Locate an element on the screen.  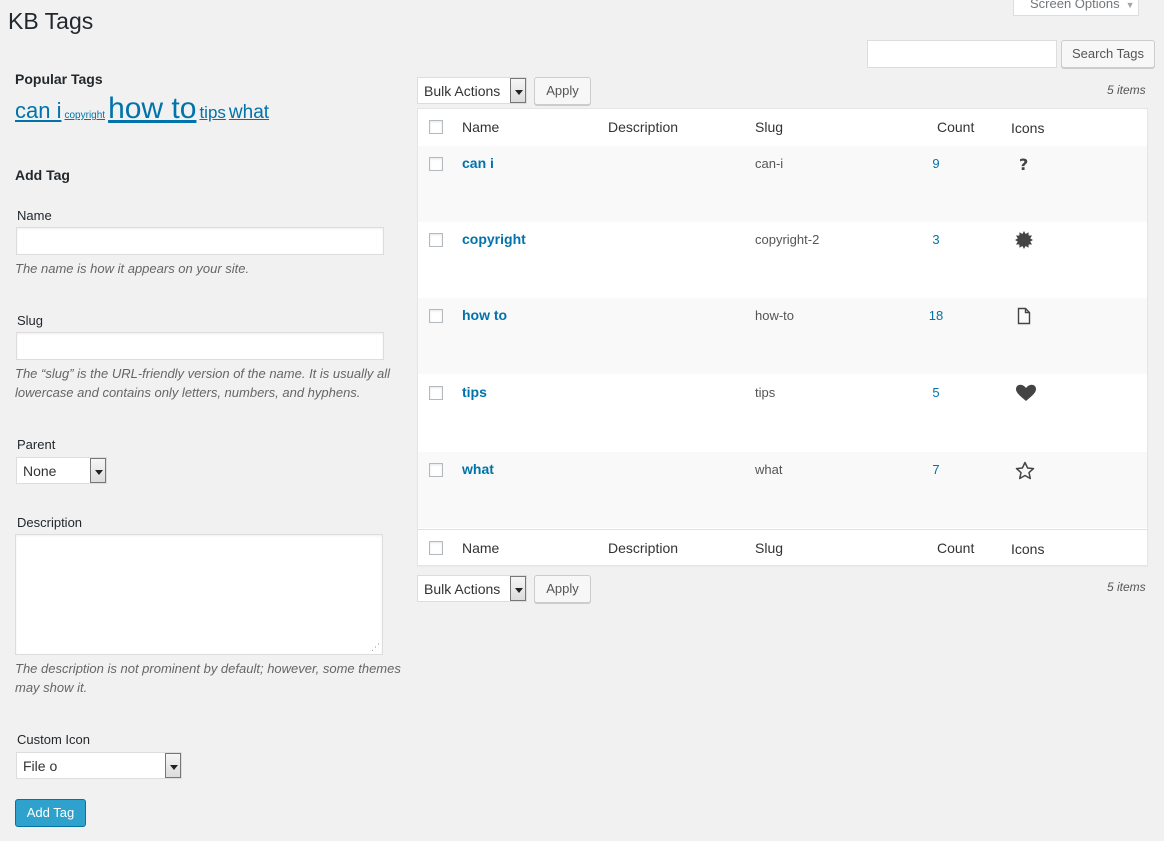
table-row: what what 7 is located at coordinates (782, 490).